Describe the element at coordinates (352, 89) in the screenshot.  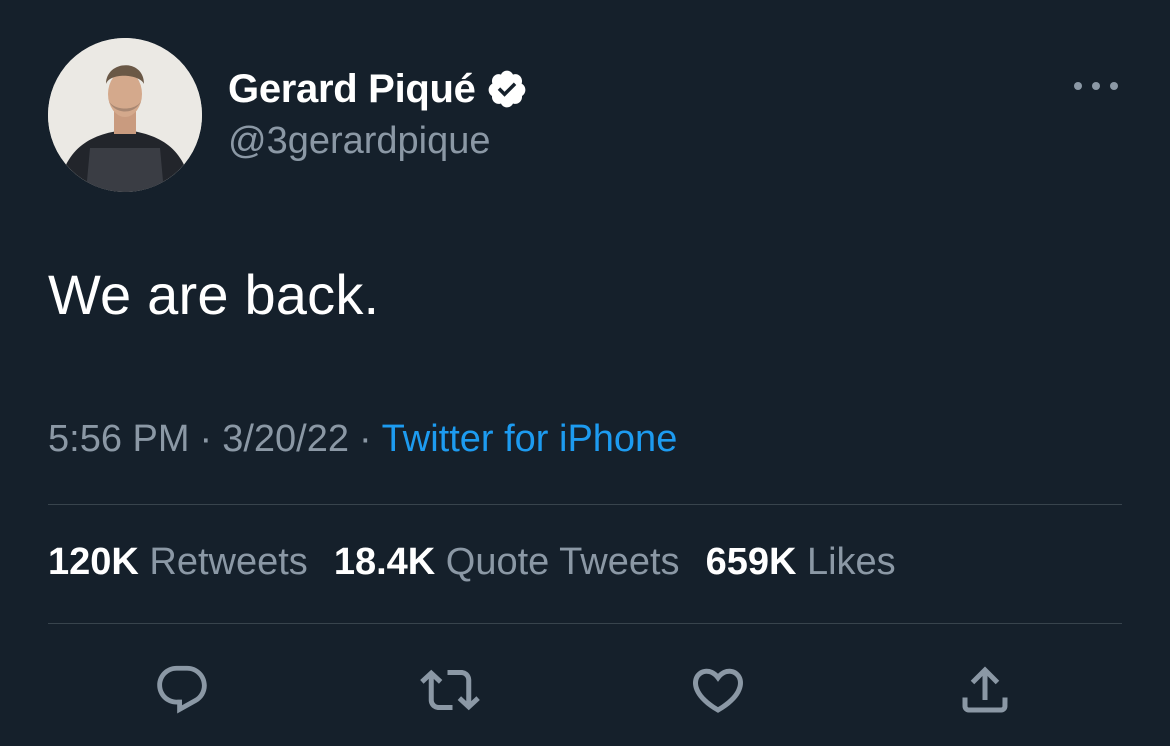
I see `author-display-name: Gerard Piqué` at that location.